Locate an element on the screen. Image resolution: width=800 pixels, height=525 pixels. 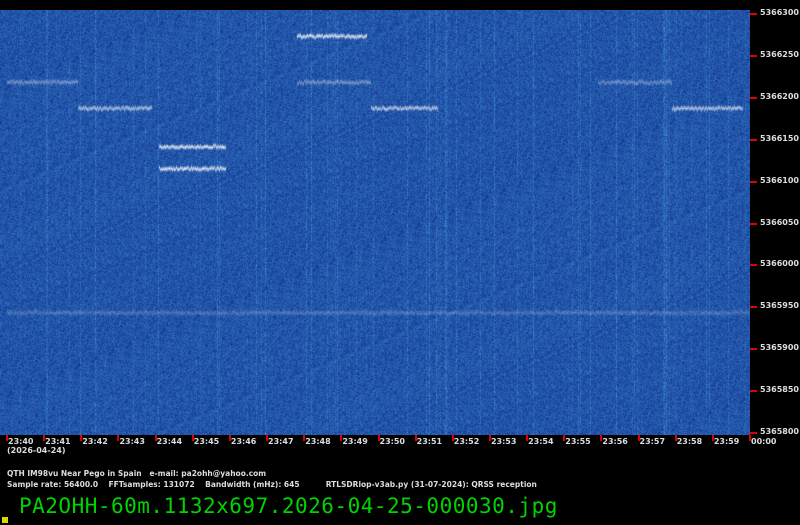
time-tick-label: 23:44 is located at coordinates (169, 441).